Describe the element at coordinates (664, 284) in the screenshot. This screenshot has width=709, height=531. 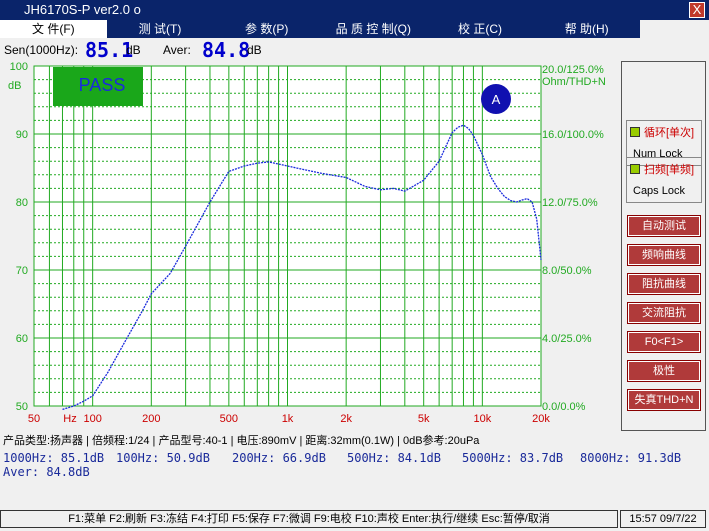
I see `impedance-curve-button: 阻抗曲线` at that location.